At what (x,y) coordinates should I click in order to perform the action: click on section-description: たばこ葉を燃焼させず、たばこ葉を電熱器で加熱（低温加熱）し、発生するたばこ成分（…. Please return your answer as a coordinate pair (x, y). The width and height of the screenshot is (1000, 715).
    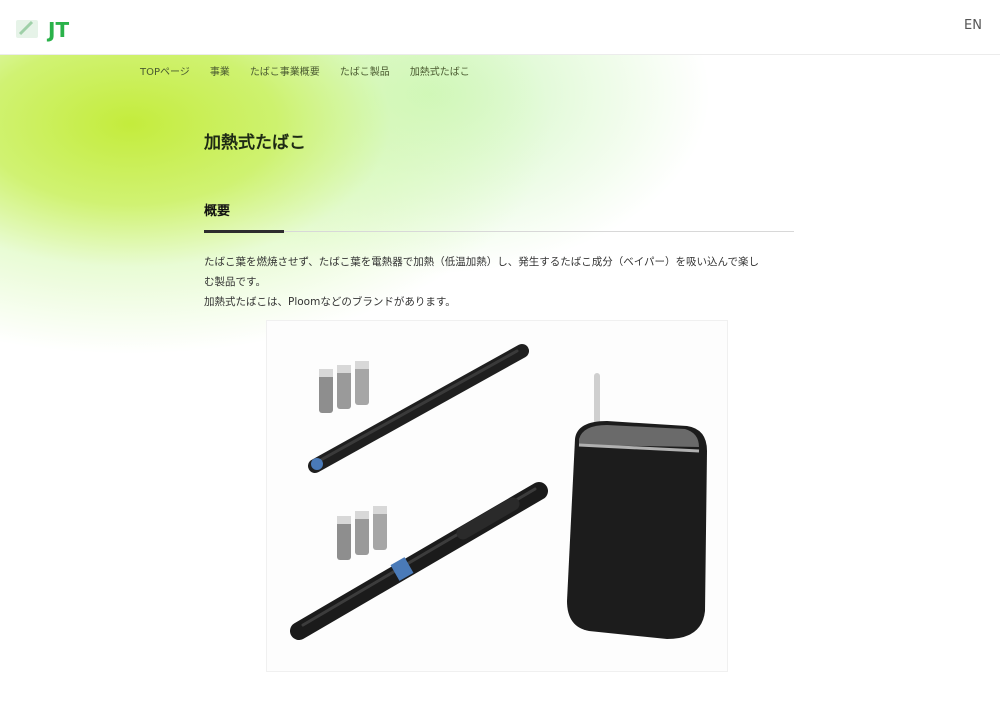
    Looking at the image, I should click on (484, 282).